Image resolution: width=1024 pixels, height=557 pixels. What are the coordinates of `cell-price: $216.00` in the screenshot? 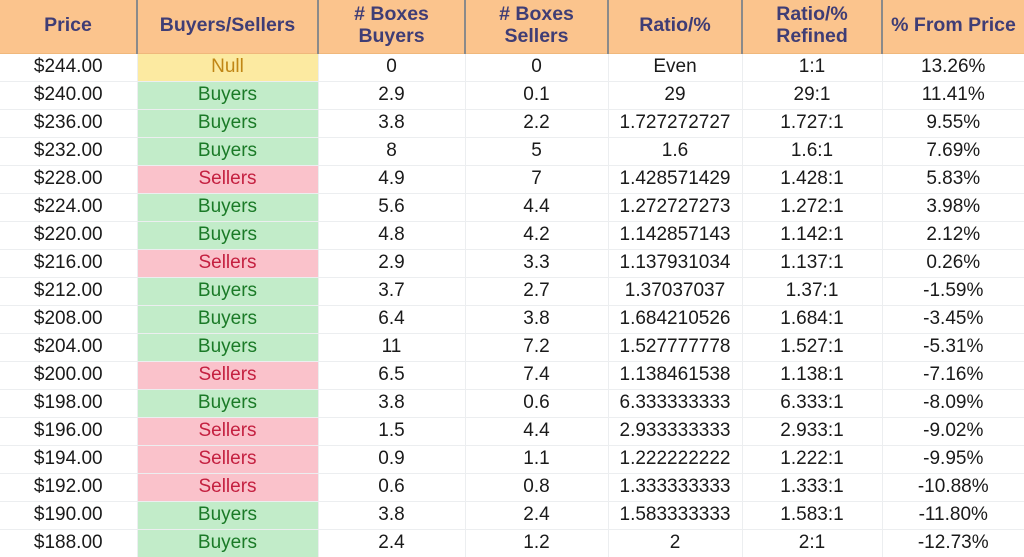 It's located at (69, 263).